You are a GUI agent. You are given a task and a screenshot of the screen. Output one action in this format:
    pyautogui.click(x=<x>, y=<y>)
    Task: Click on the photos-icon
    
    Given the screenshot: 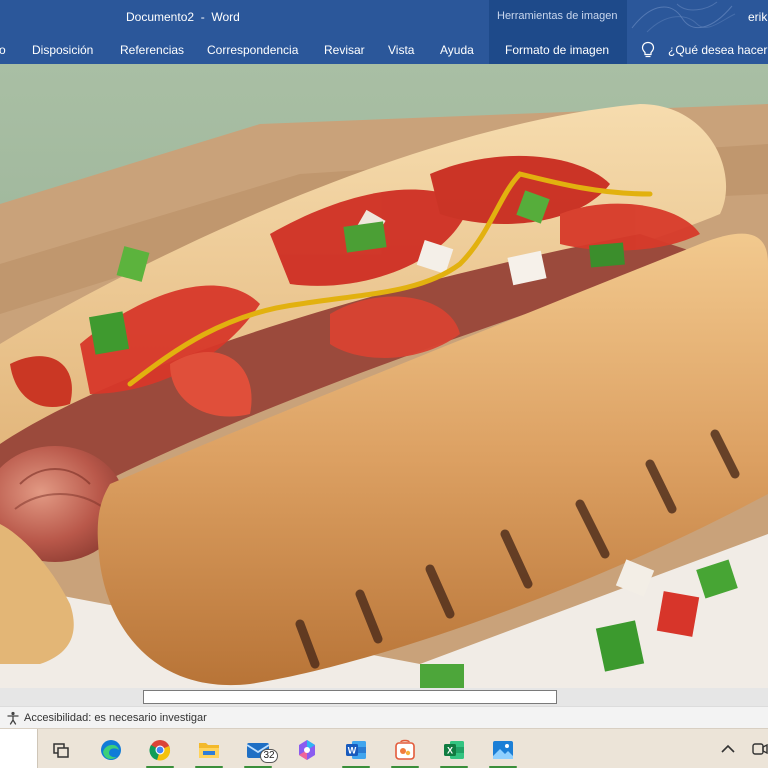 What is the action you would take?
    pyautogui.click(x=503, y=750)
    